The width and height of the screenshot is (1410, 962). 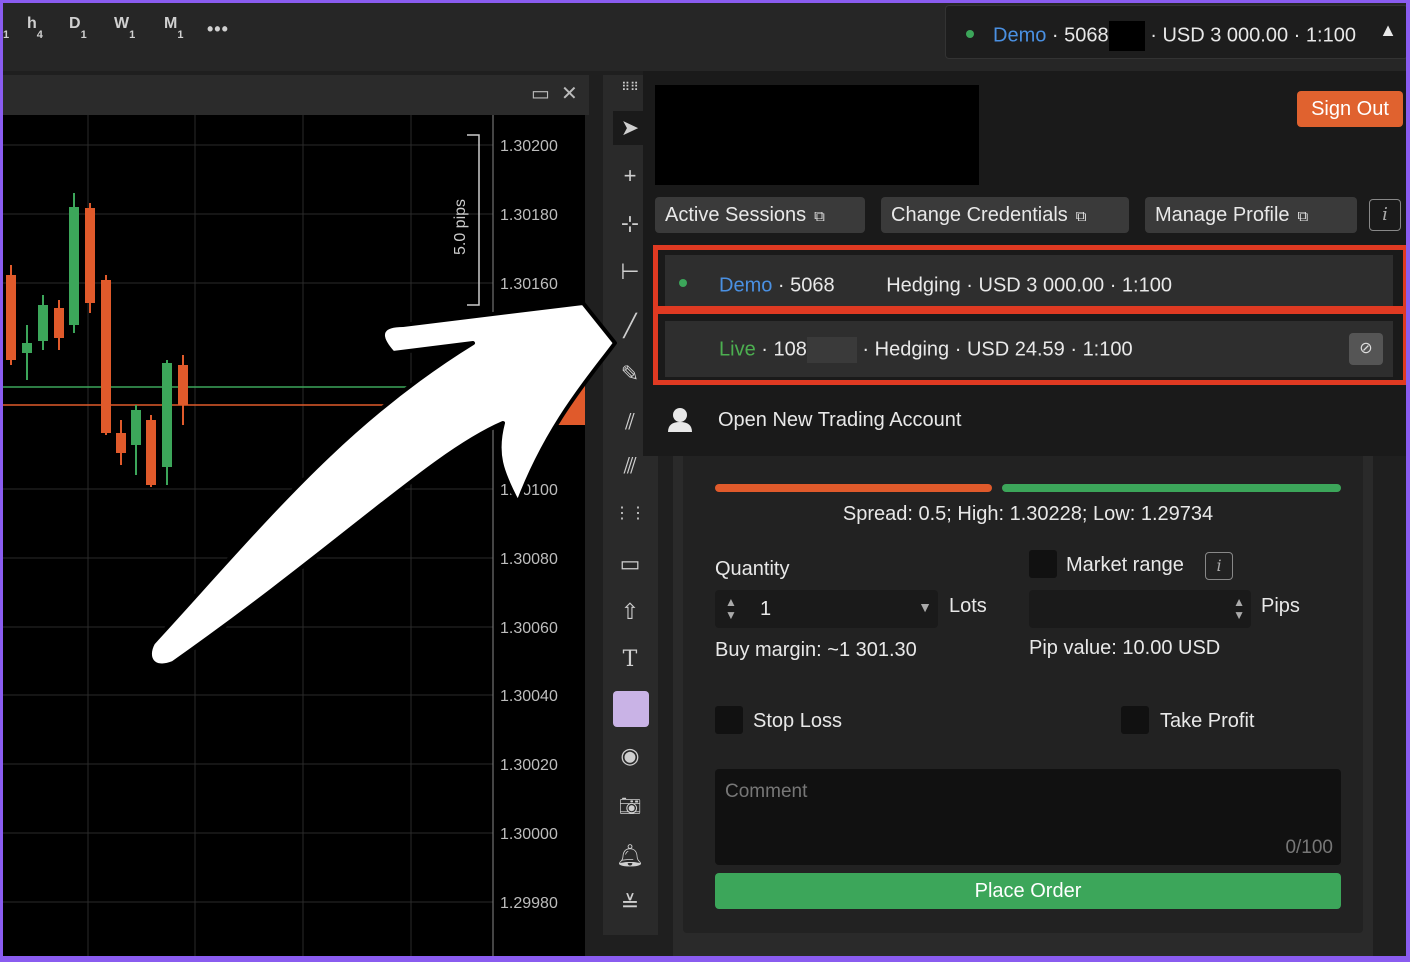 What do you see at coordinates (124, 28) in the screenshot?
I see `timeframe-w1: W1` at bounding box center [124, 28].